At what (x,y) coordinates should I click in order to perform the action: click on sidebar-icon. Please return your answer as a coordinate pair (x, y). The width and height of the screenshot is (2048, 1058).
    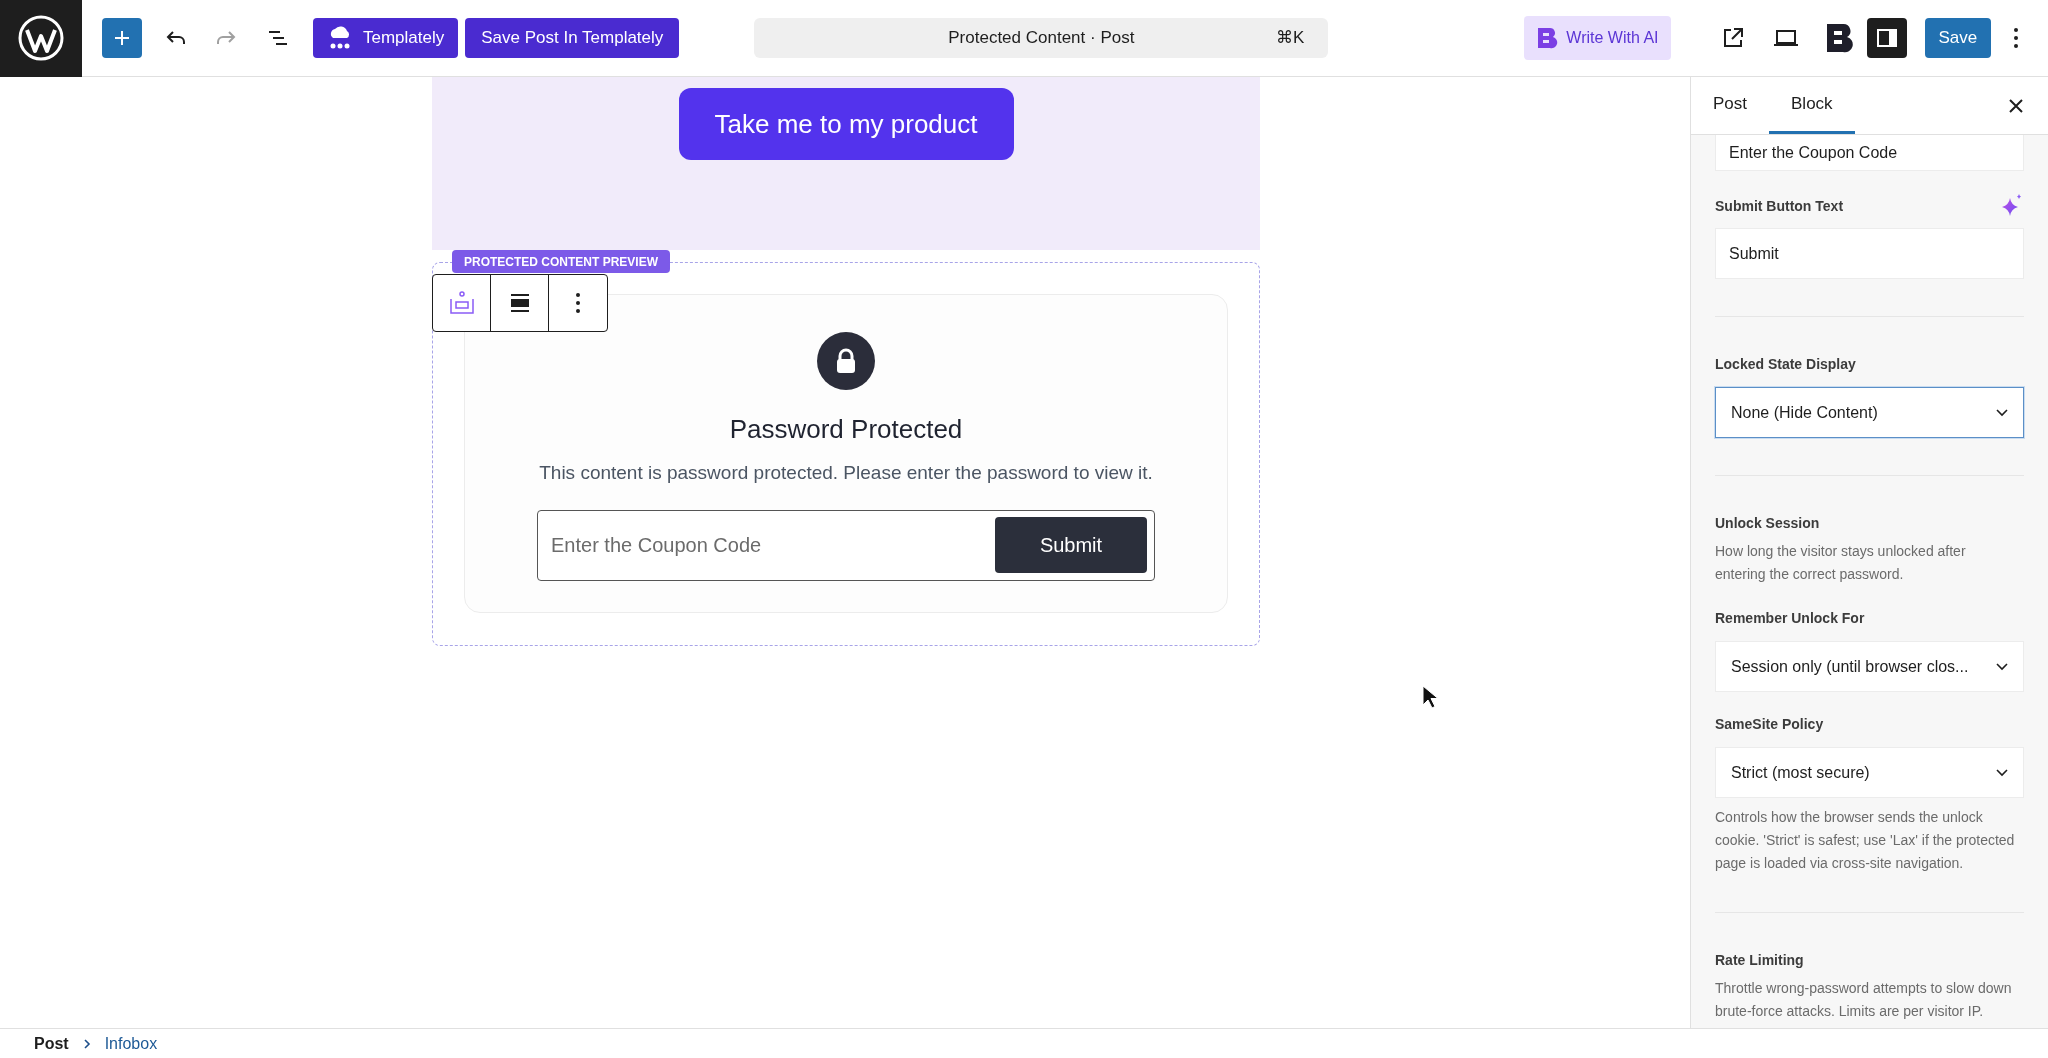
    Looking at the image, I should click on (1886, 38).